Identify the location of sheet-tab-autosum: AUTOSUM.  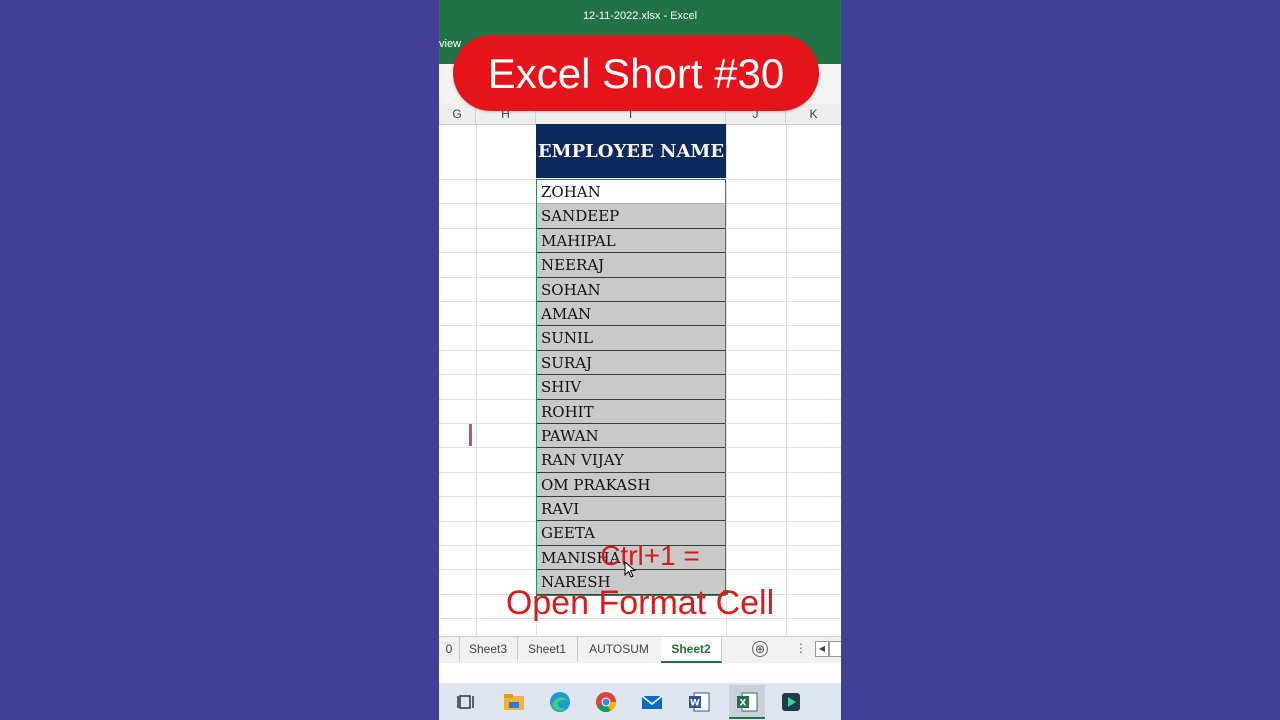
(619, 649).